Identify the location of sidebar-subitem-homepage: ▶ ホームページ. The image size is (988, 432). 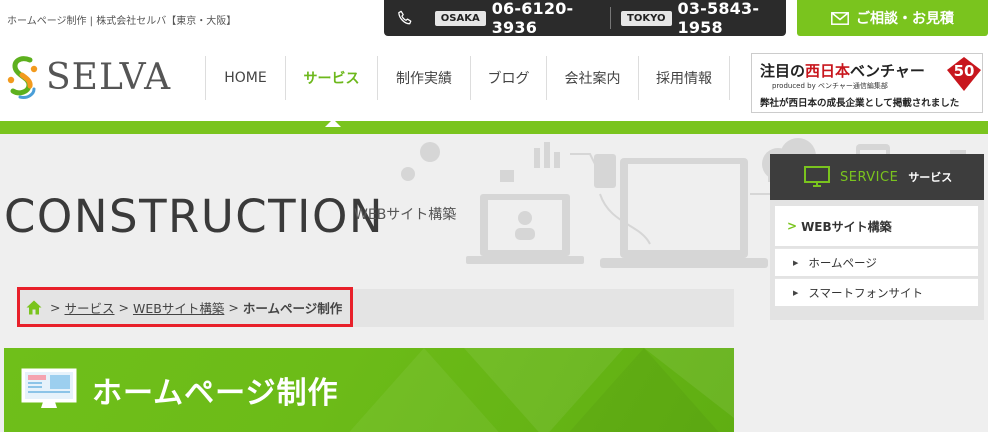
(876, 262).